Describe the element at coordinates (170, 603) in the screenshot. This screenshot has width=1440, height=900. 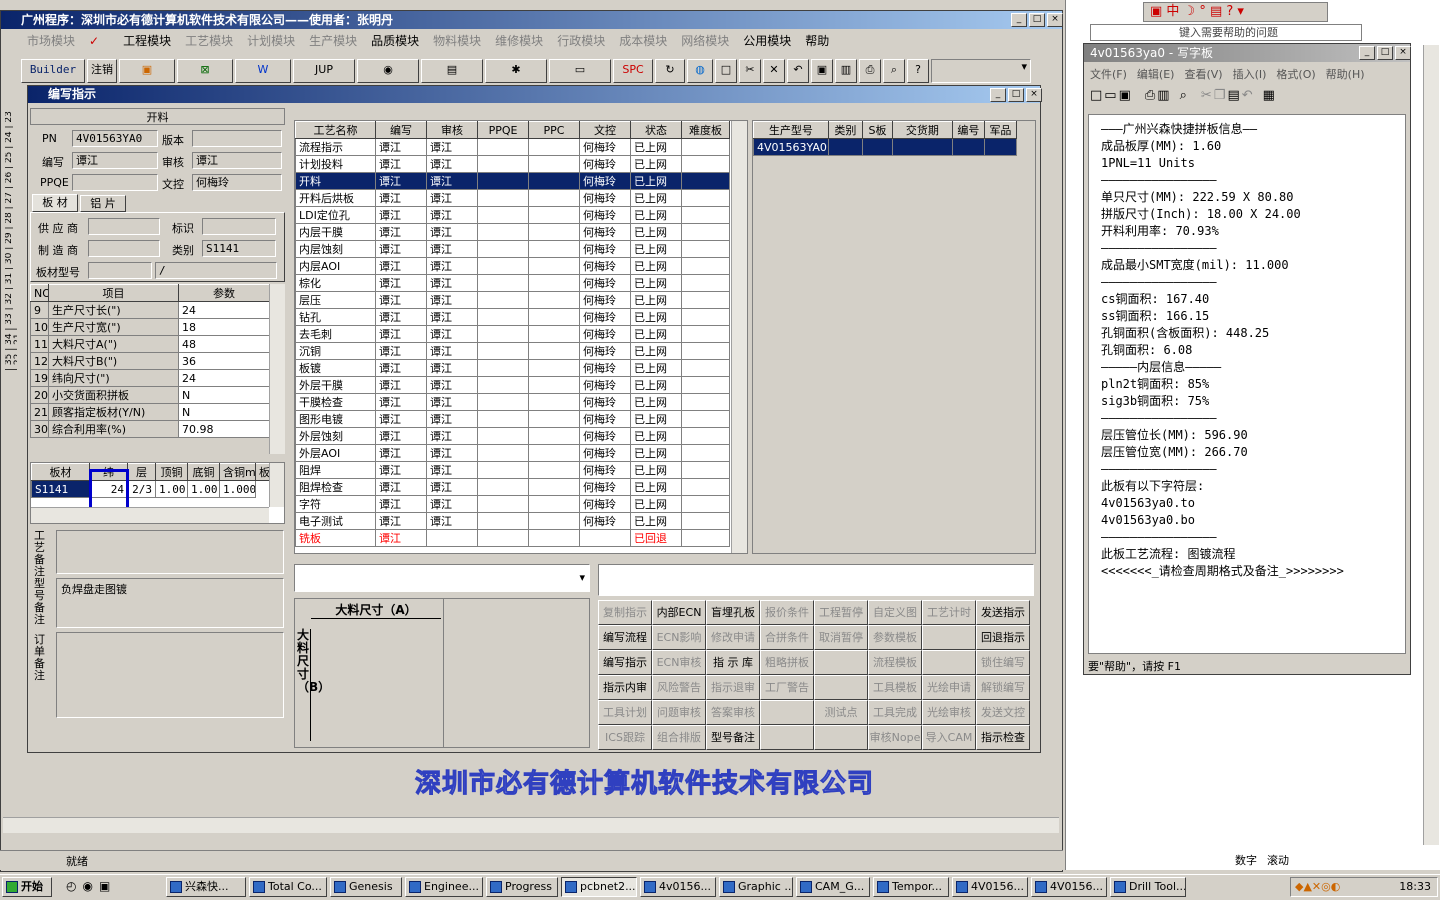
I see `model-note-field: 负焊盘走图镀` at that location.